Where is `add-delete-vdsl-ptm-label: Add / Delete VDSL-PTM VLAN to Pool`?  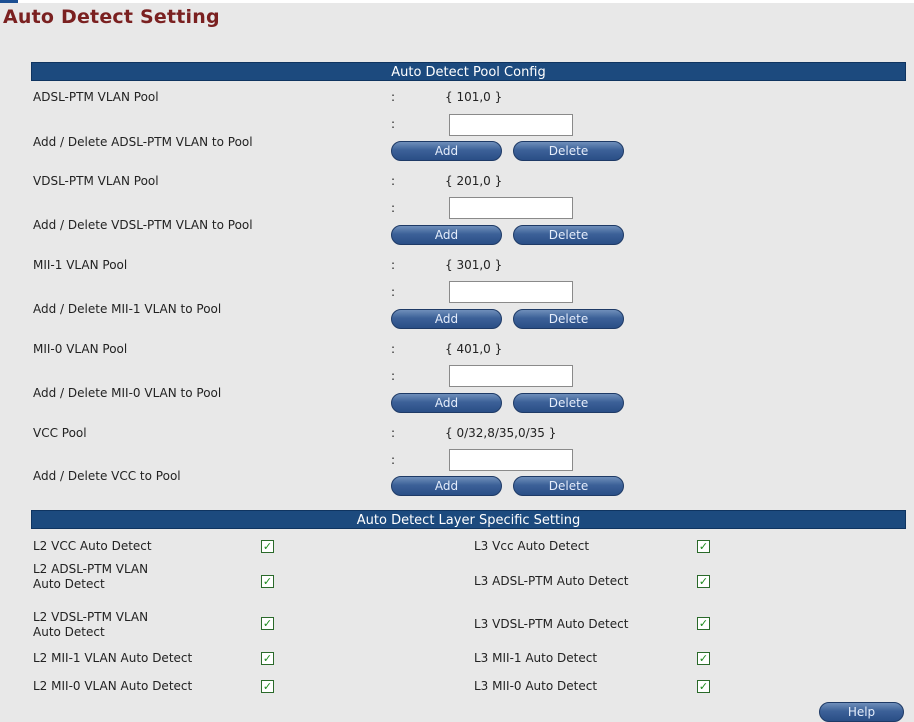
add-delete-vdsl-ptm-label: Add / Delete VDSL-PTM VLAN to Pool is located at coordinates (143, 225).